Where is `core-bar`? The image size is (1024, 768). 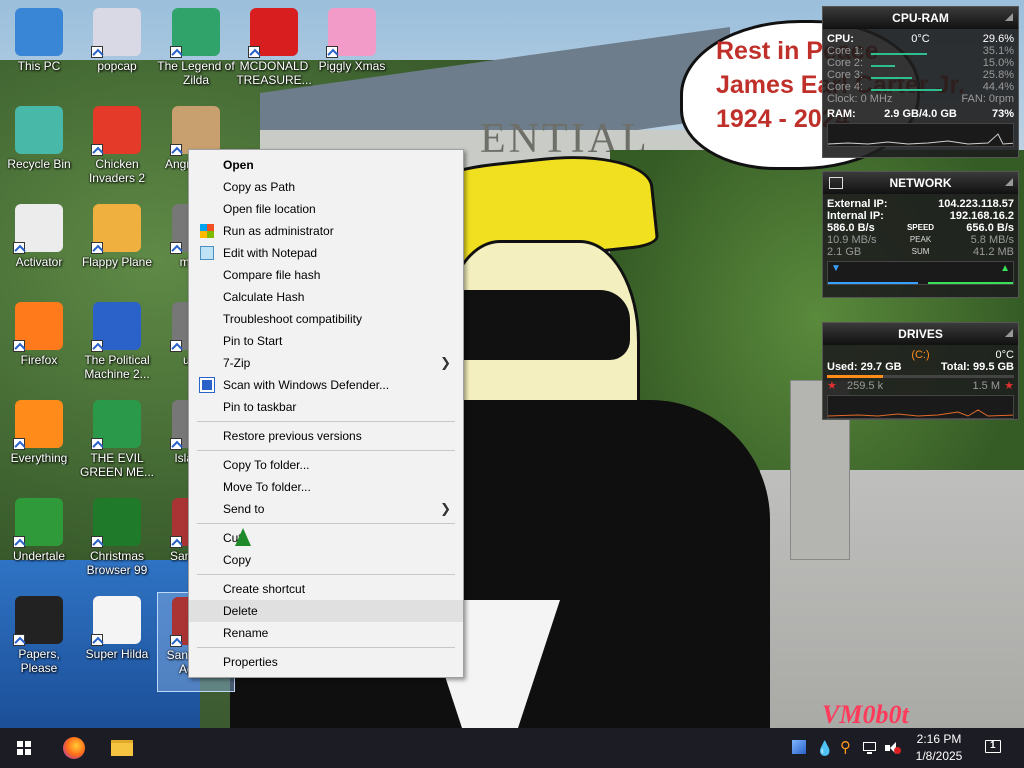
core-bar is located at coordinates (891, 78).